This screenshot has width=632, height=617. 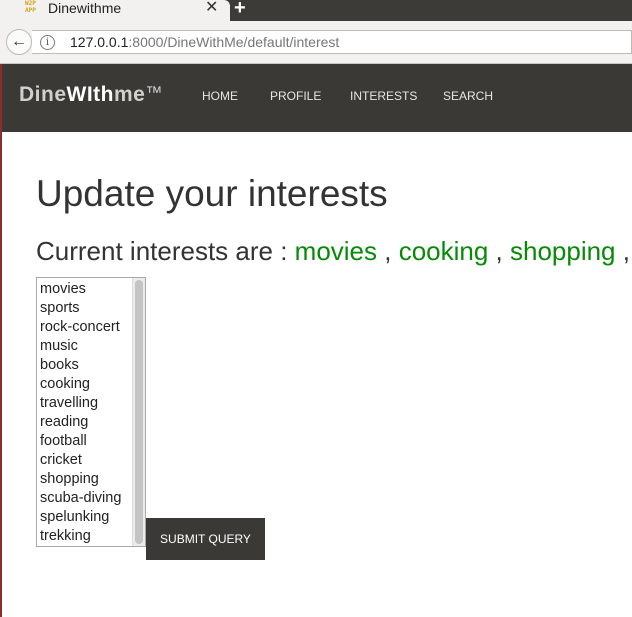 What do you see at coordinates (19, 42) in the screenshot?
I see `back-arrow-icon: ←` at bounding box center [19, 42].